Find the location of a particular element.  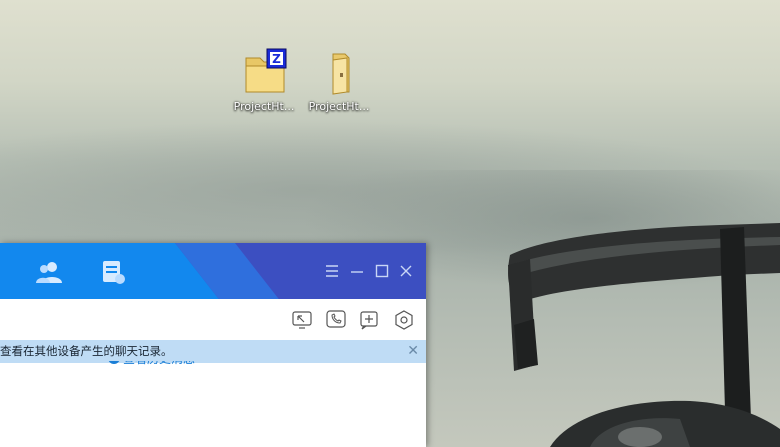

sync-notice-text: 查看在其他设备产生的聊天记录。 is located at coordinates (86, 351).